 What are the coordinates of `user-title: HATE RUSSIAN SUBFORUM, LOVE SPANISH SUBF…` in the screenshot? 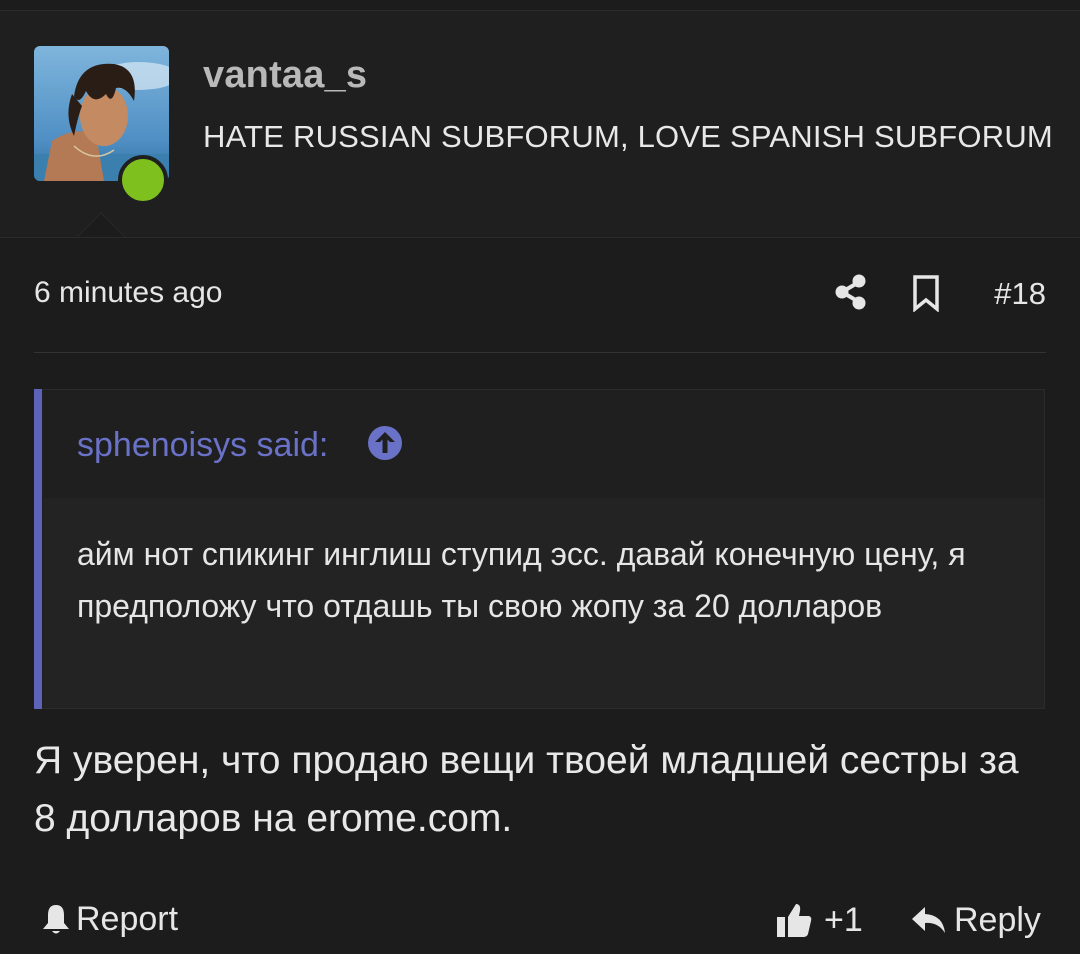 It's located at (628, 136).